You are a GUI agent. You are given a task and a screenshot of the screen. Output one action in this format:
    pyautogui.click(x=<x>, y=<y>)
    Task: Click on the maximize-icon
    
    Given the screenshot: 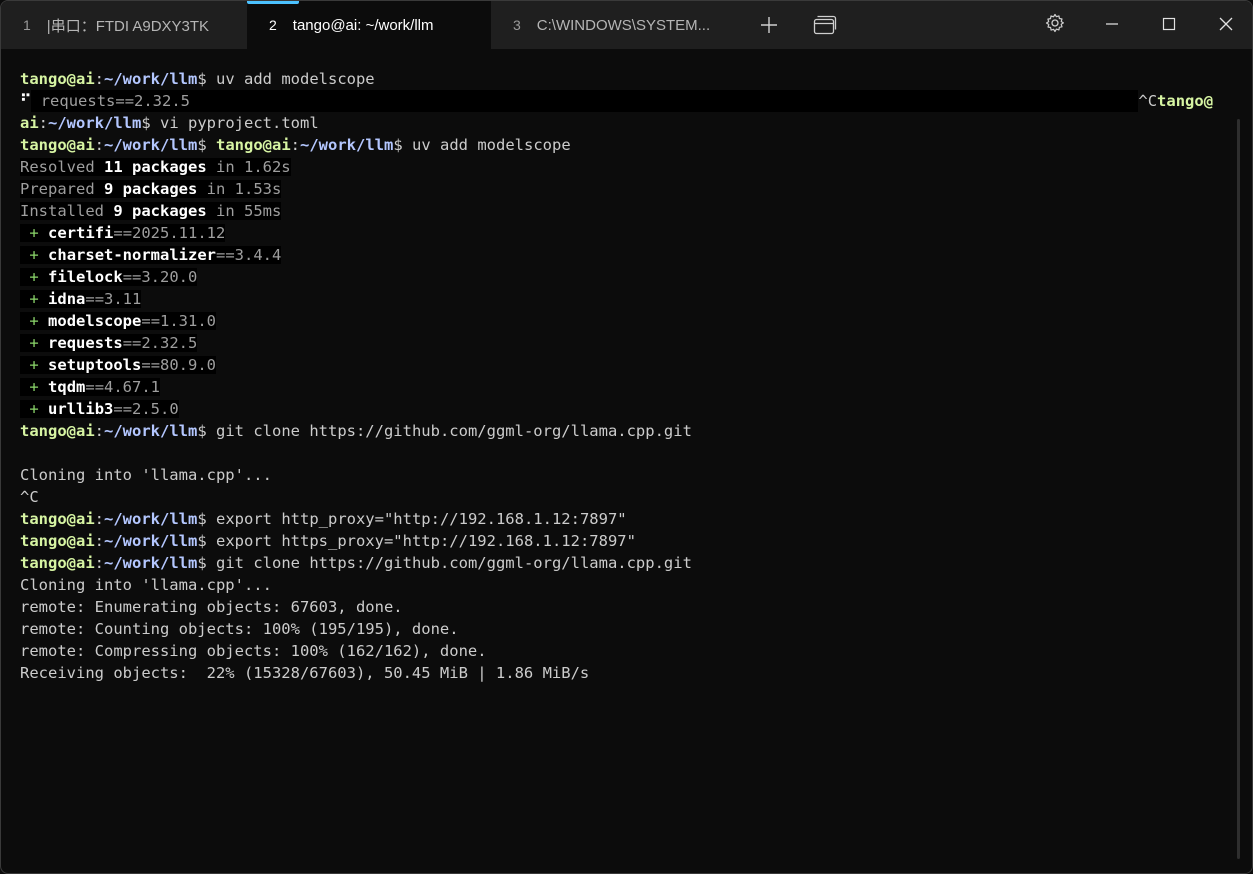 What is the action you would take?
    pyautogui.click(x=1169, y=25)
    